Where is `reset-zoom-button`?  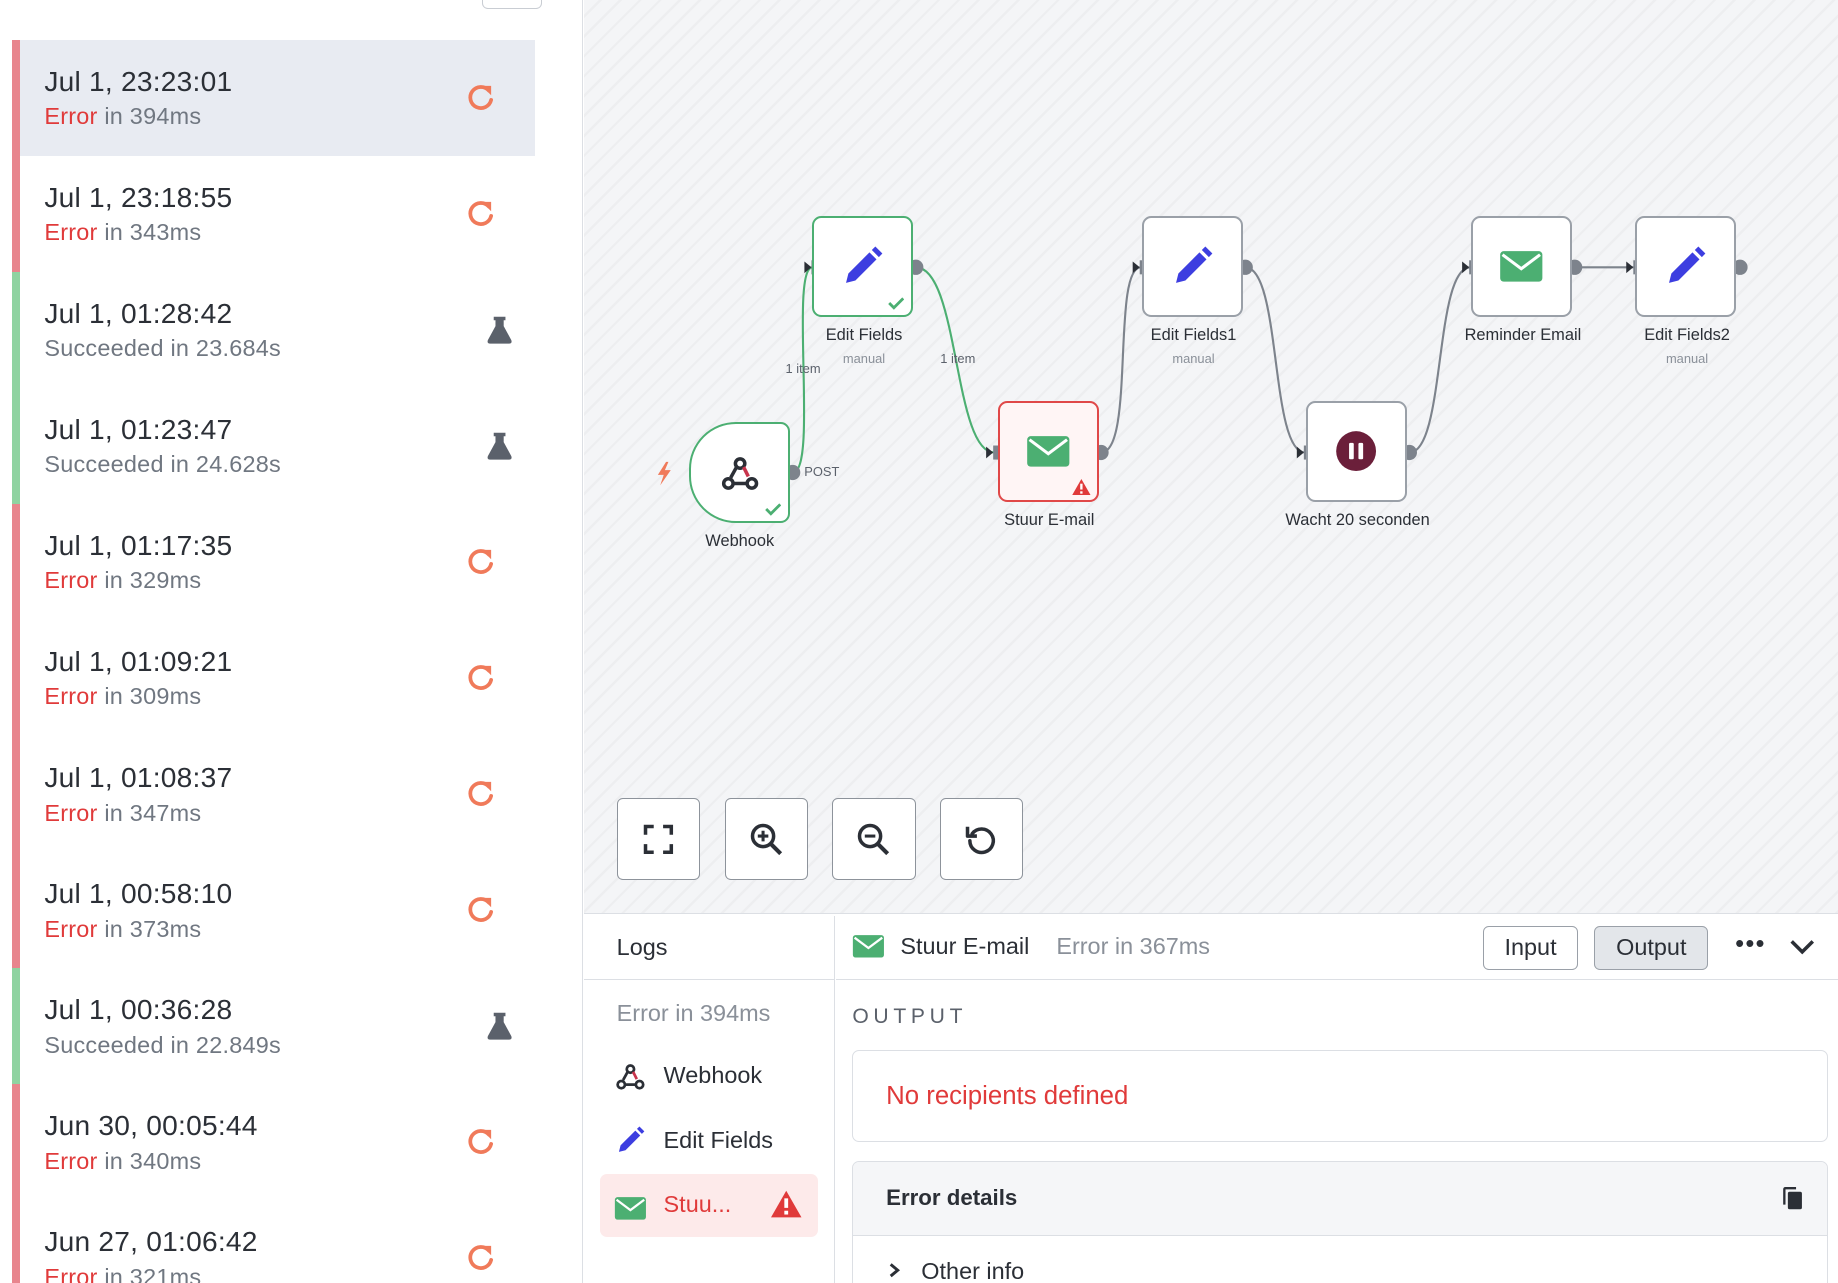
reset-zoom-button is located at coordinates (982, 839).